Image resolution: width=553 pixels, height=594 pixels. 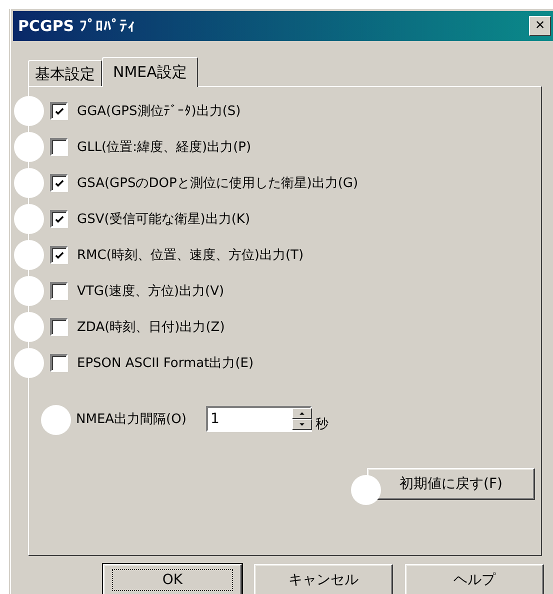 What do you see at coordinates (259, 419) in the screenshot?
I see `spin-field: 1` at bounding box center [259, 419].